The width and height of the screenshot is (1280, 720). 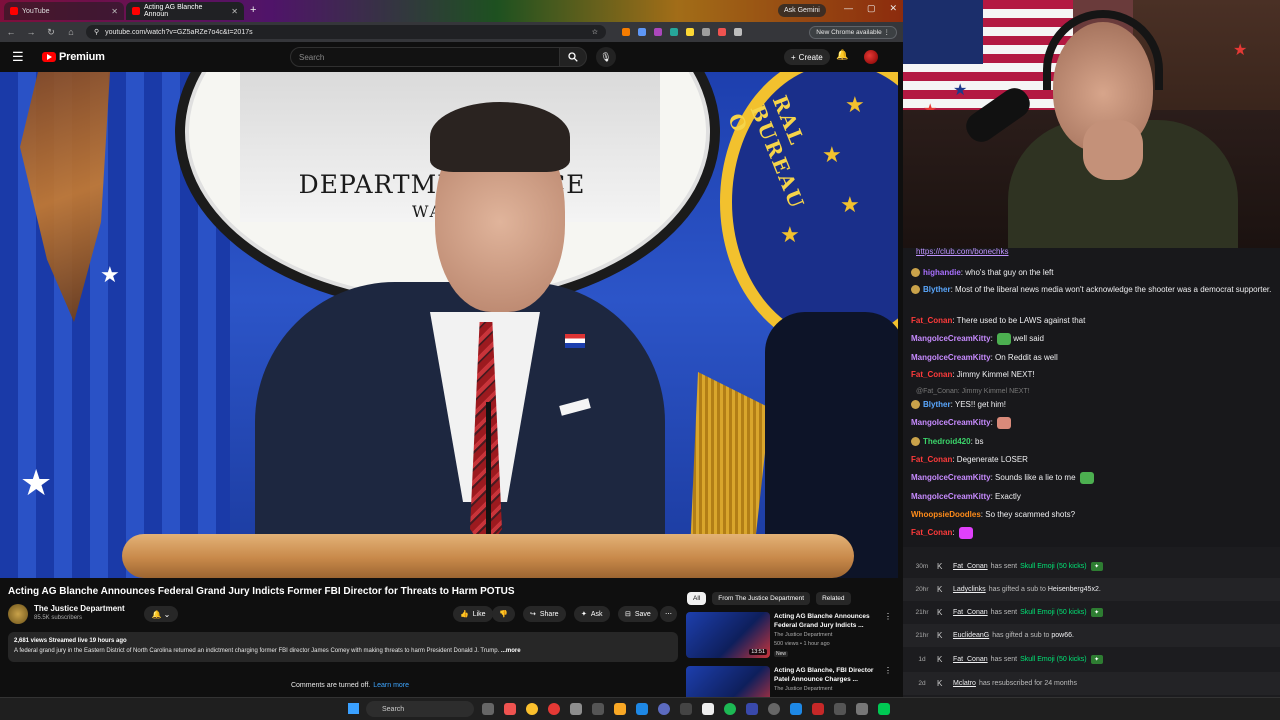 I want to click on save-button: ⊟ Save, so click(x=638, y=614).